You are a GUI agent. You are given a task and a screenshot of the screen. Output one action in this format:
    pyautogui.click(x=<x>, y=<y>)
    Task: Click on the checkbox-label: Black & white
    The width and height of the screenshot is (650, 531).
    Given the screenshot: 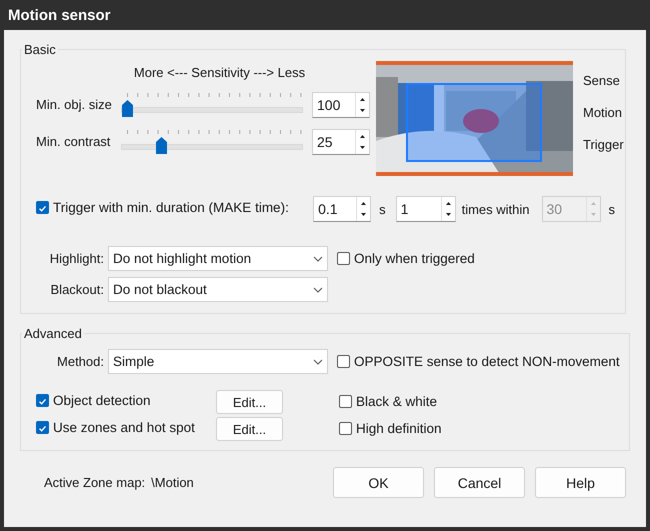 What is the action you would take?
    pyautogui.click(x=397, y=401)
    